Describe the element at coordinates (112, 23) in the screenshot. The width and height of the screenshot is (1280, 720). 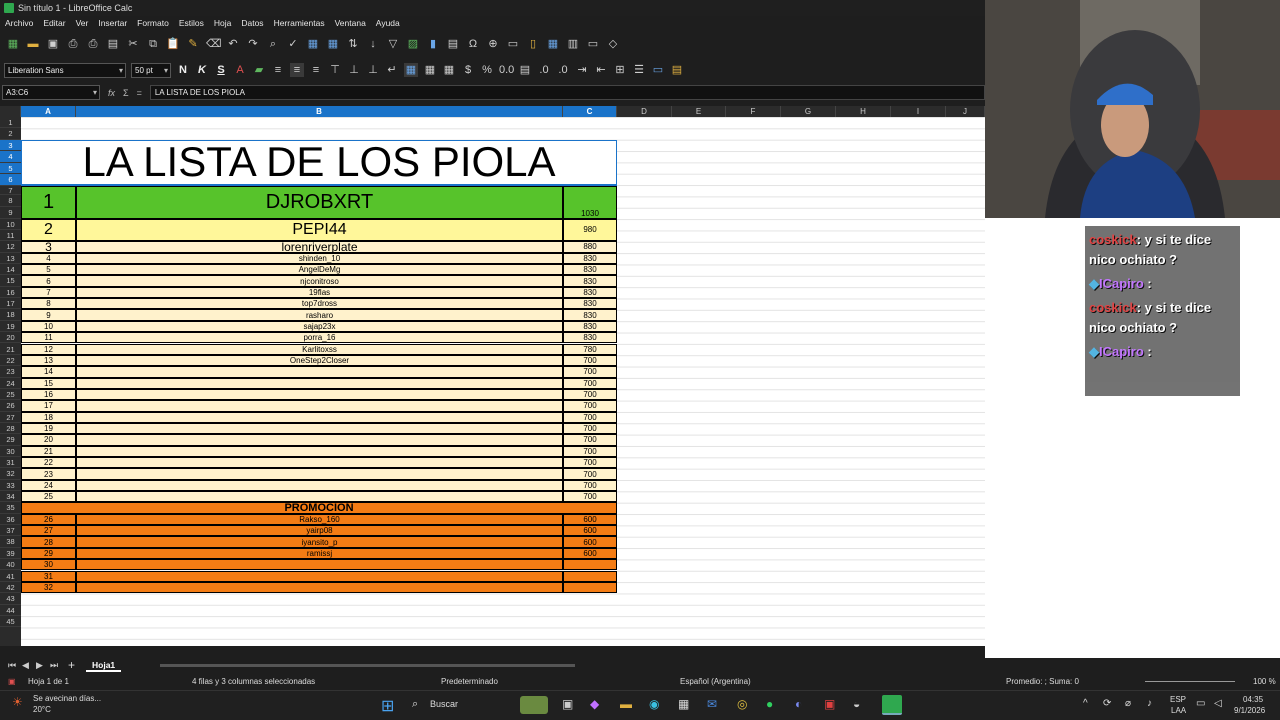
I see `menu-insertar: Insertar` at that location.